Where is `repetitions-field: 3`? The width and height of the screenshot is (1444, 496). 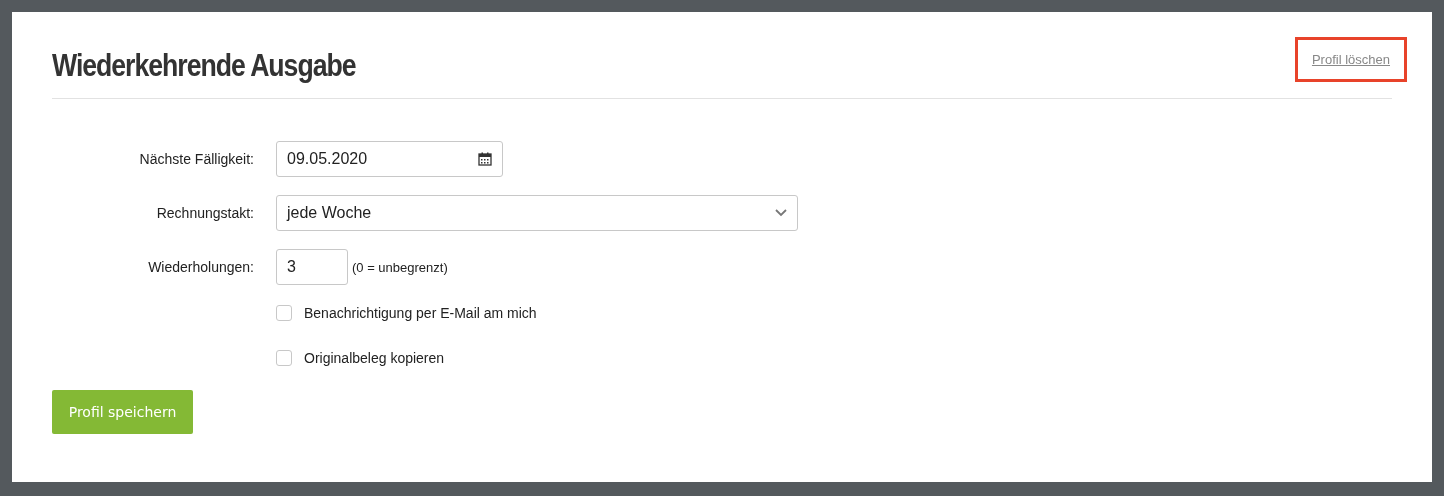 repetitions-field: 3 is located at coordinates (312, 267).